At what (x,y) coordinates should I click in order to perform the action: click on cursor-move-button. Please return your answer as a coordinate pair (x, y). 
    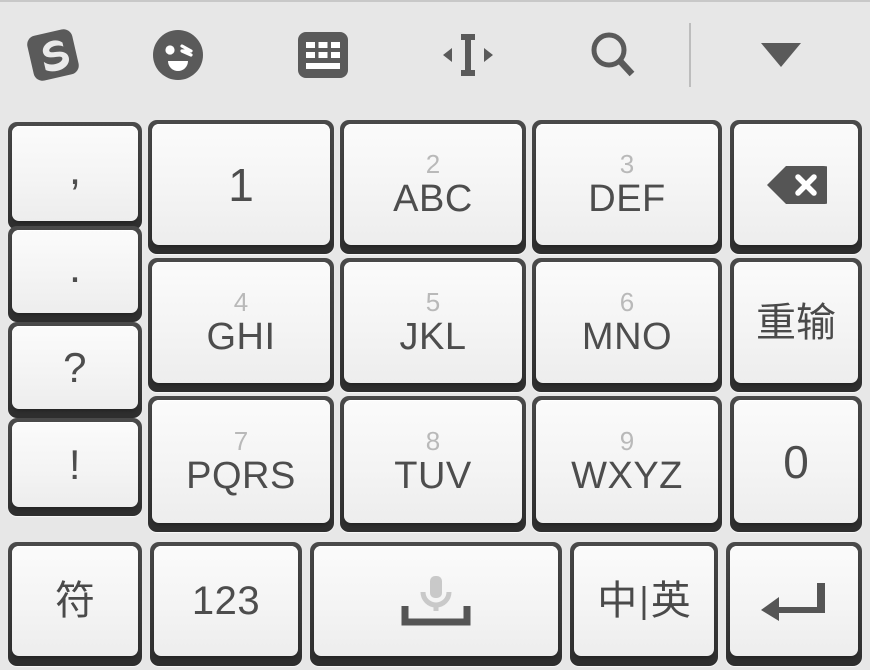
    Looking at the image, I should click on (467, 54).